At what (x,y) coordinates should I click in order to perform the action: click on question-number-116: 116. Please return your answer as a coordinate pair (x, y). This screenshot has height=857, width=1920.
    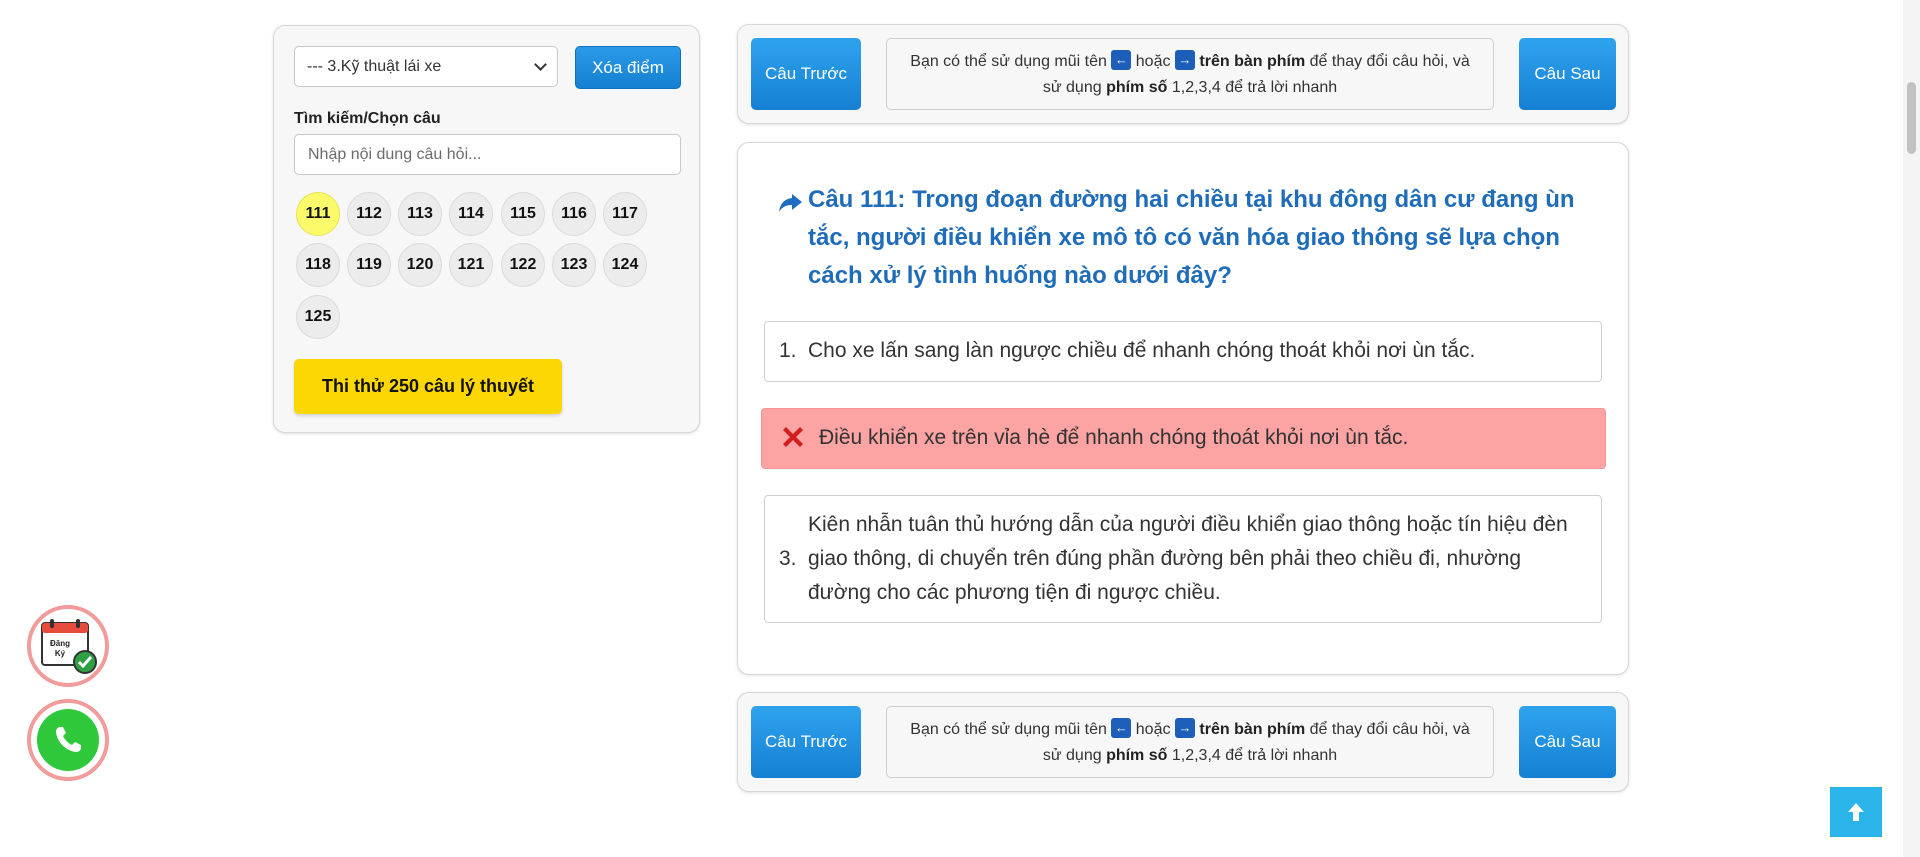
    Looking at the image, I should click on (574, 214).